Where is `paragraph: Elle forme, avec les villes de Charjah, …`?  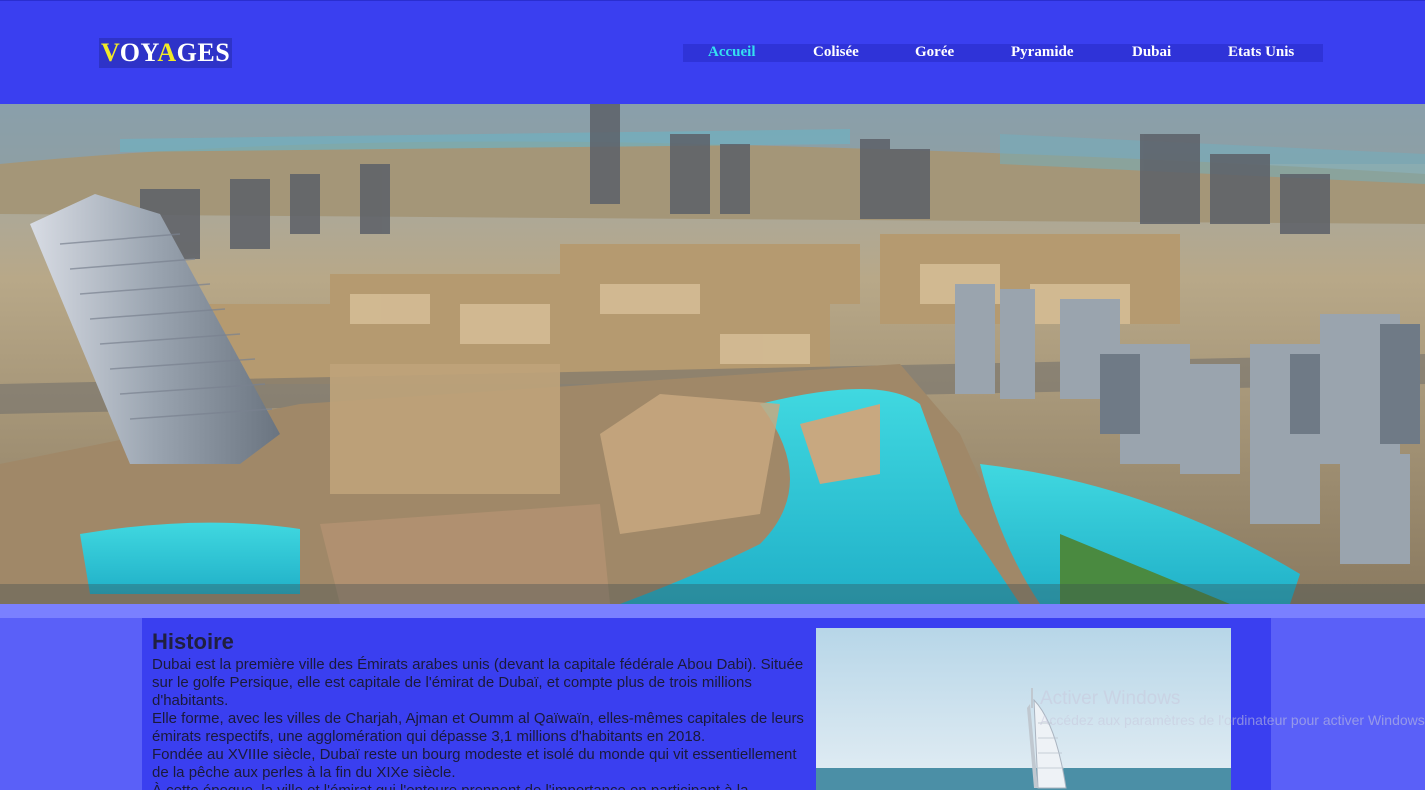
paragraph: Elle forme, avec les villes de Charjah, … is located at coordinates (478, 727).